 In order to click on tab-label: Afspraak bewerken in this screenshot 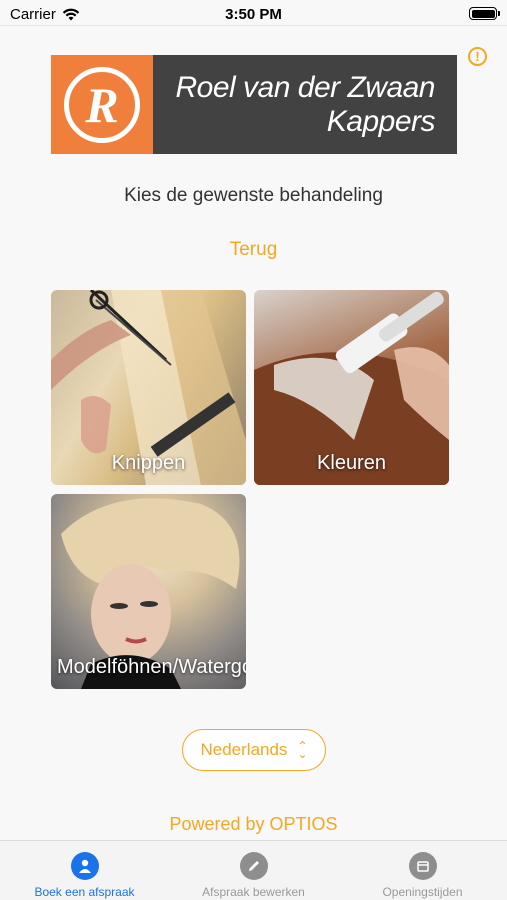, I will do `click(253, 892)`.